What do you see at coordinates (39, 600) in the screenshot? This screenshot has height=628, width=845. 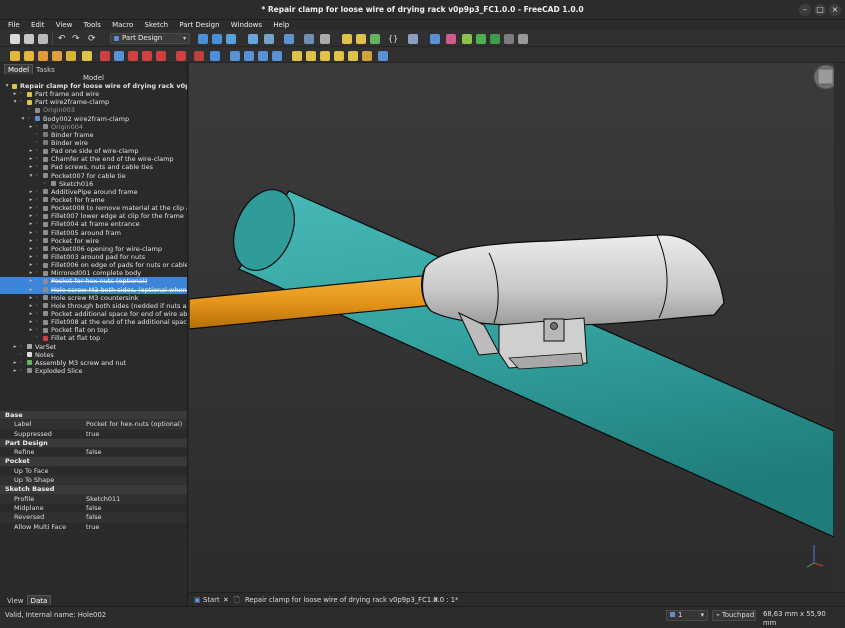 I see `tab-data: Data` at bounding box center [39, 600].